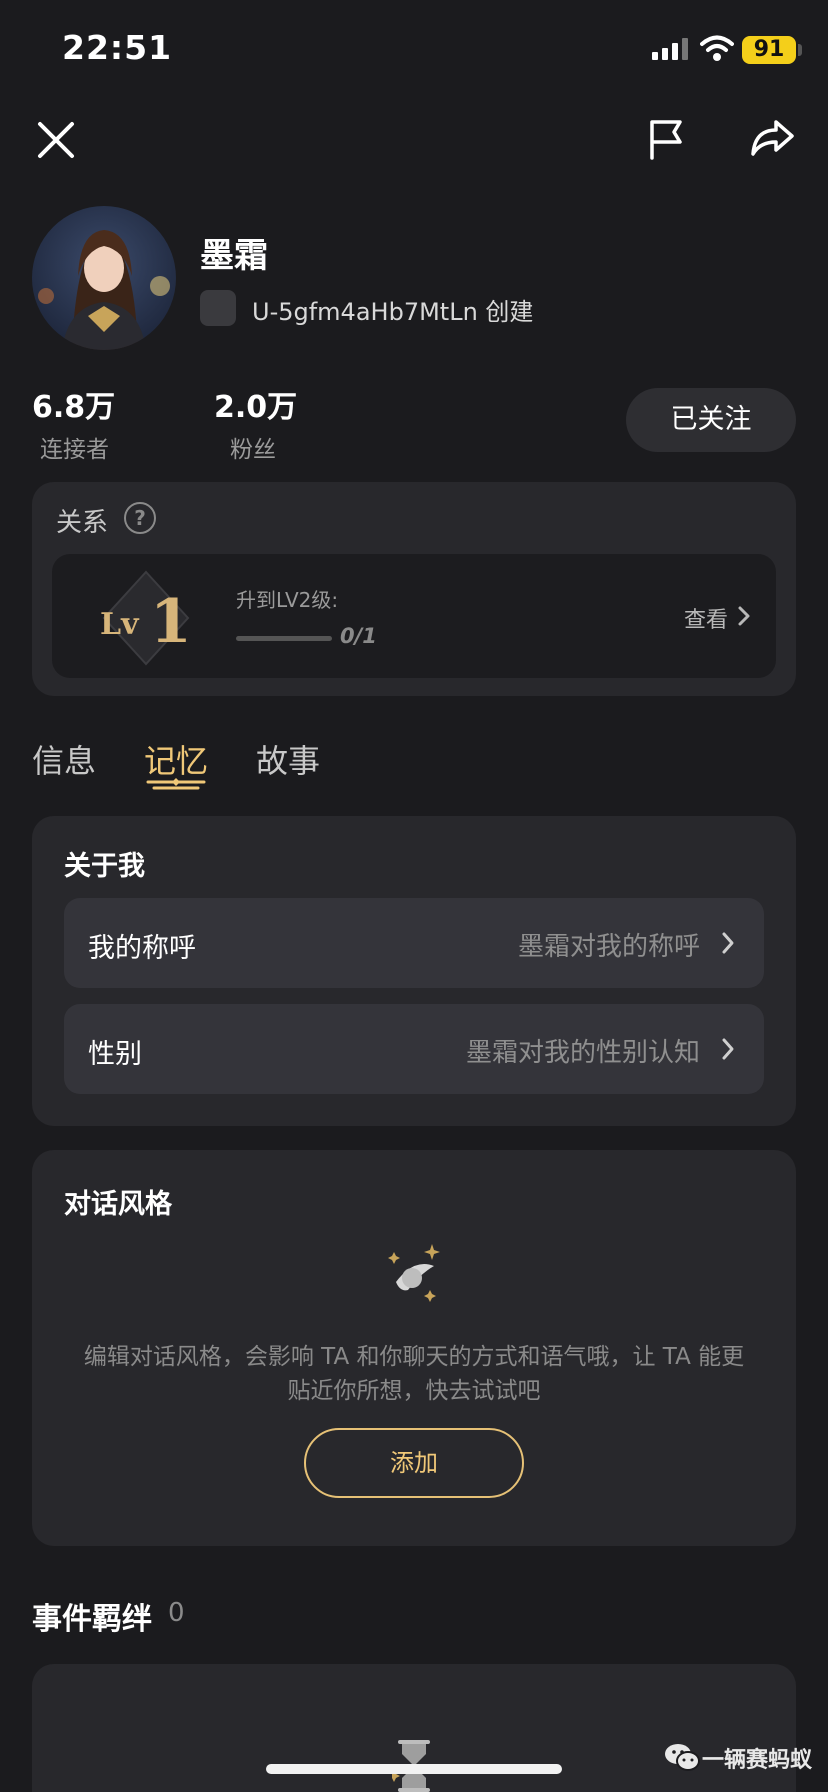 The width and height of the screenshot is (828, 1792). Describe the element at coordinates (146, 618) in the screenshot. I see `level-badge-icon: Lv 1` at that location.